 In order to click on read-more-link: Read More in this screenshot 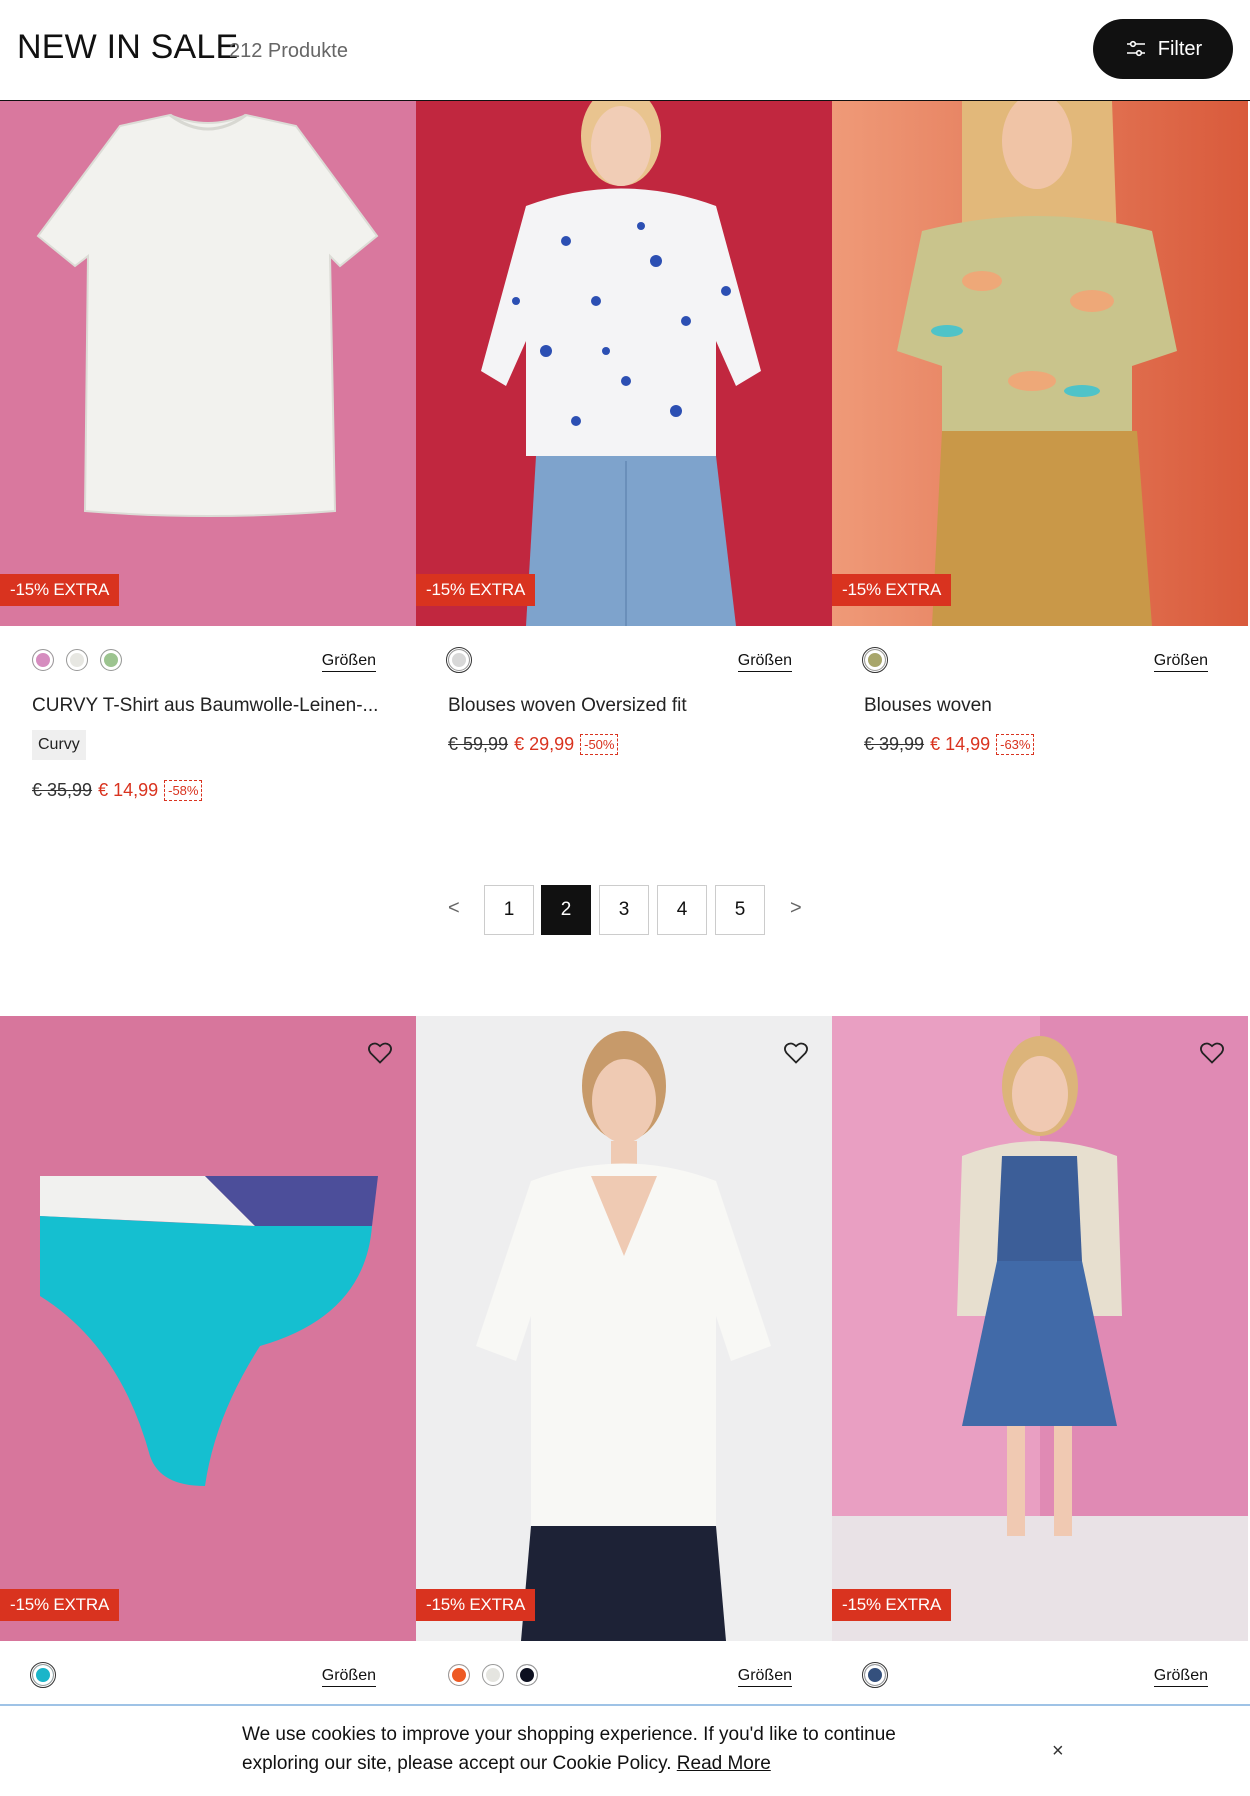, I will do `click(724, 1763)`.